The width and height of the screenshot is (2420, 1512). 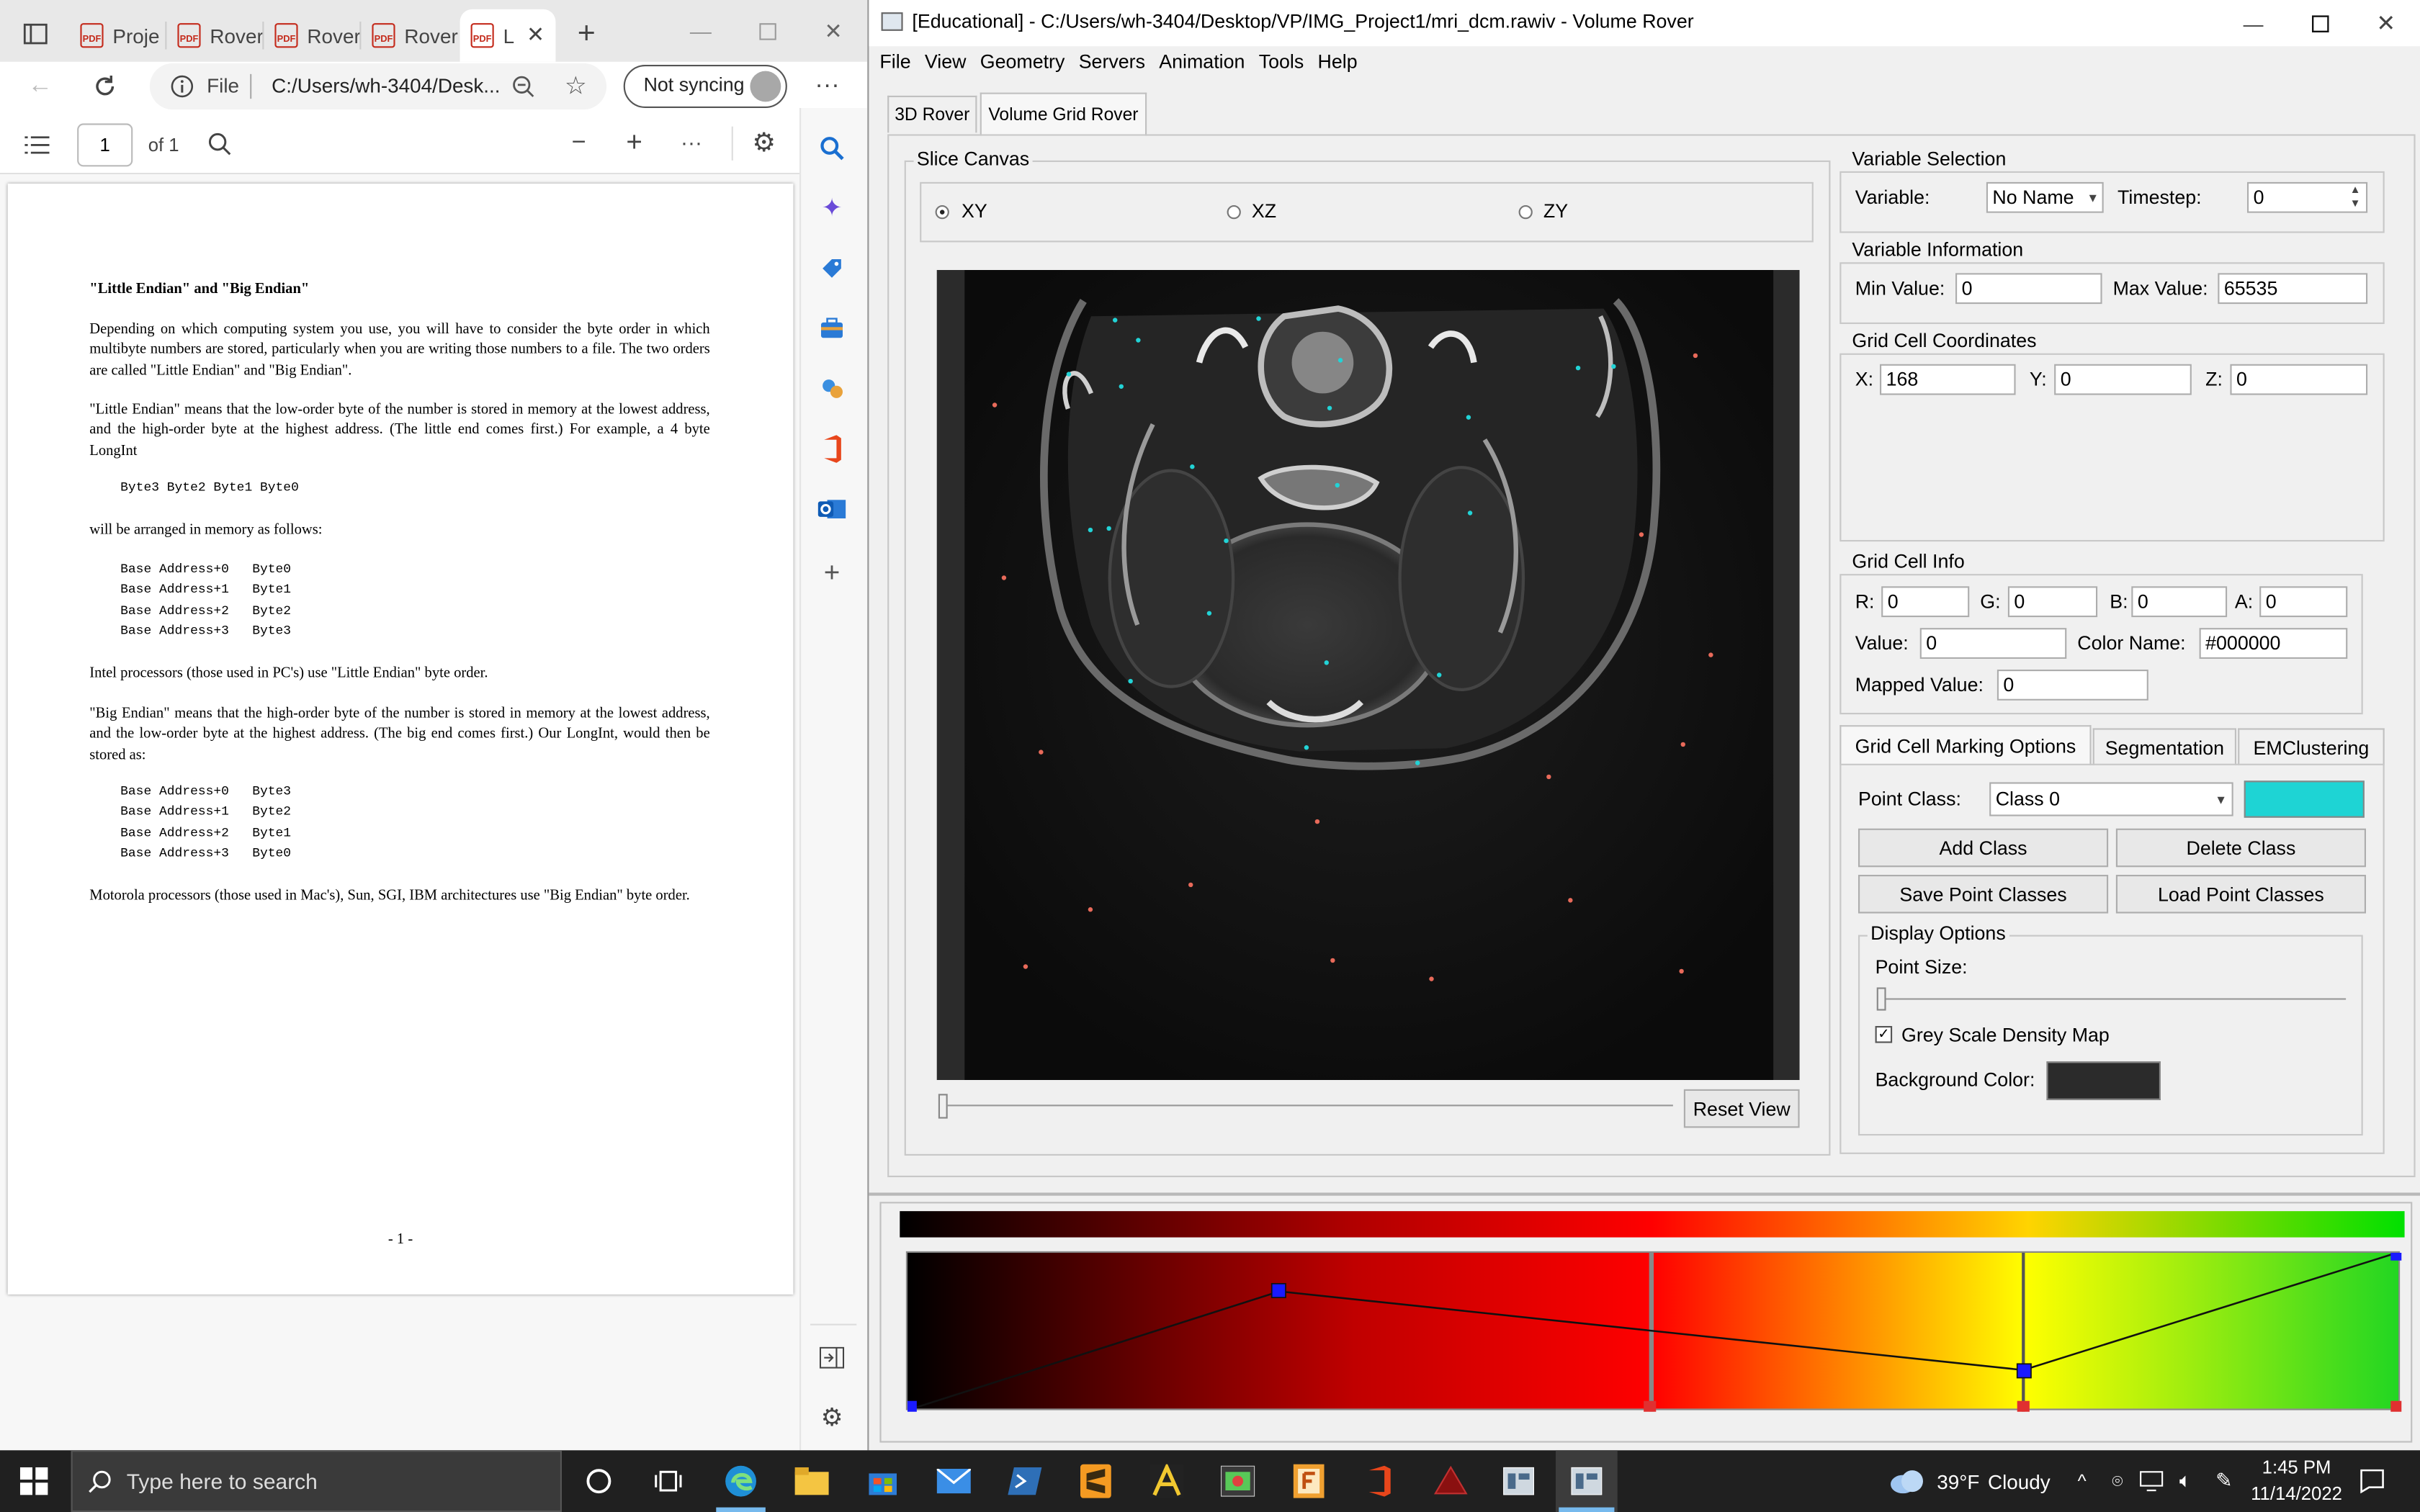 What do you see at coordinates (492, 35) in the screenshot?
I see `browser-tab-5: PDF L` at bounding box center [492, 35].